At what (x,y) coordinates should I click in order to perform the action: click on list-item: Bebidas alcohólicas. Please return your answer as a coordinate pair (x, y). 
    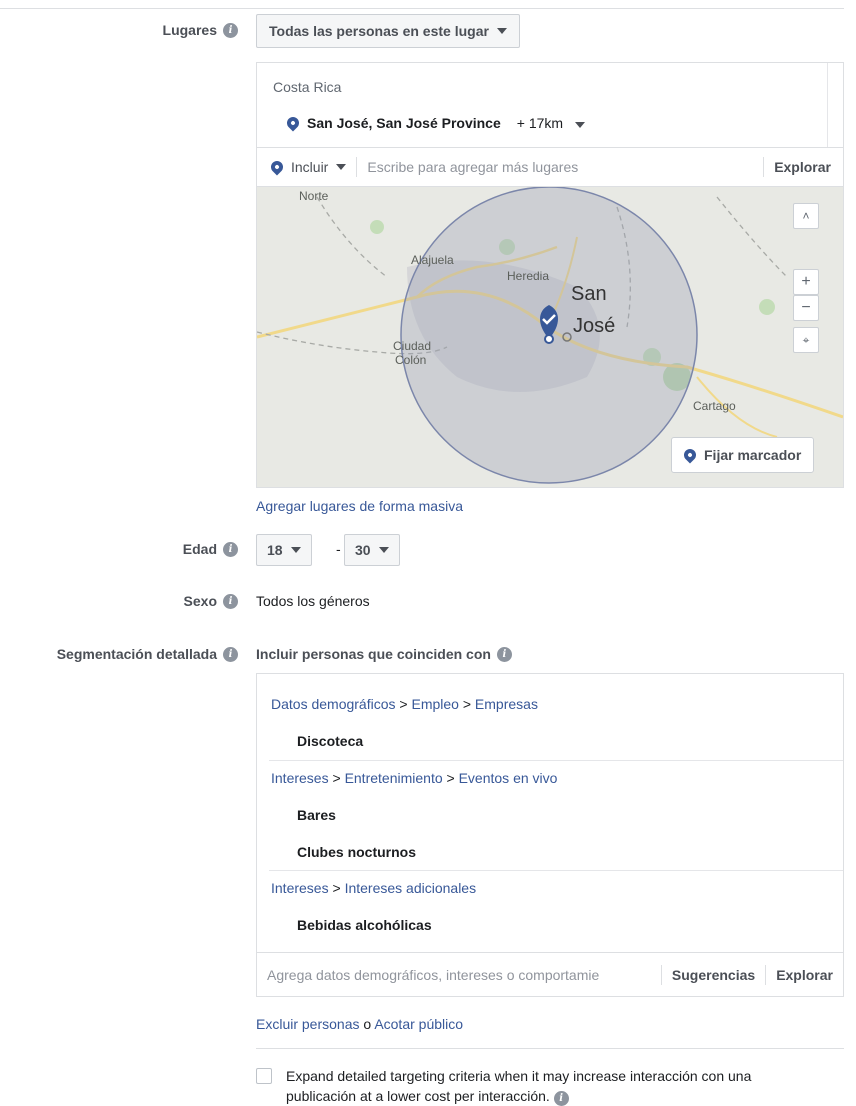
    Looking at the image, I should click on (364, 925).